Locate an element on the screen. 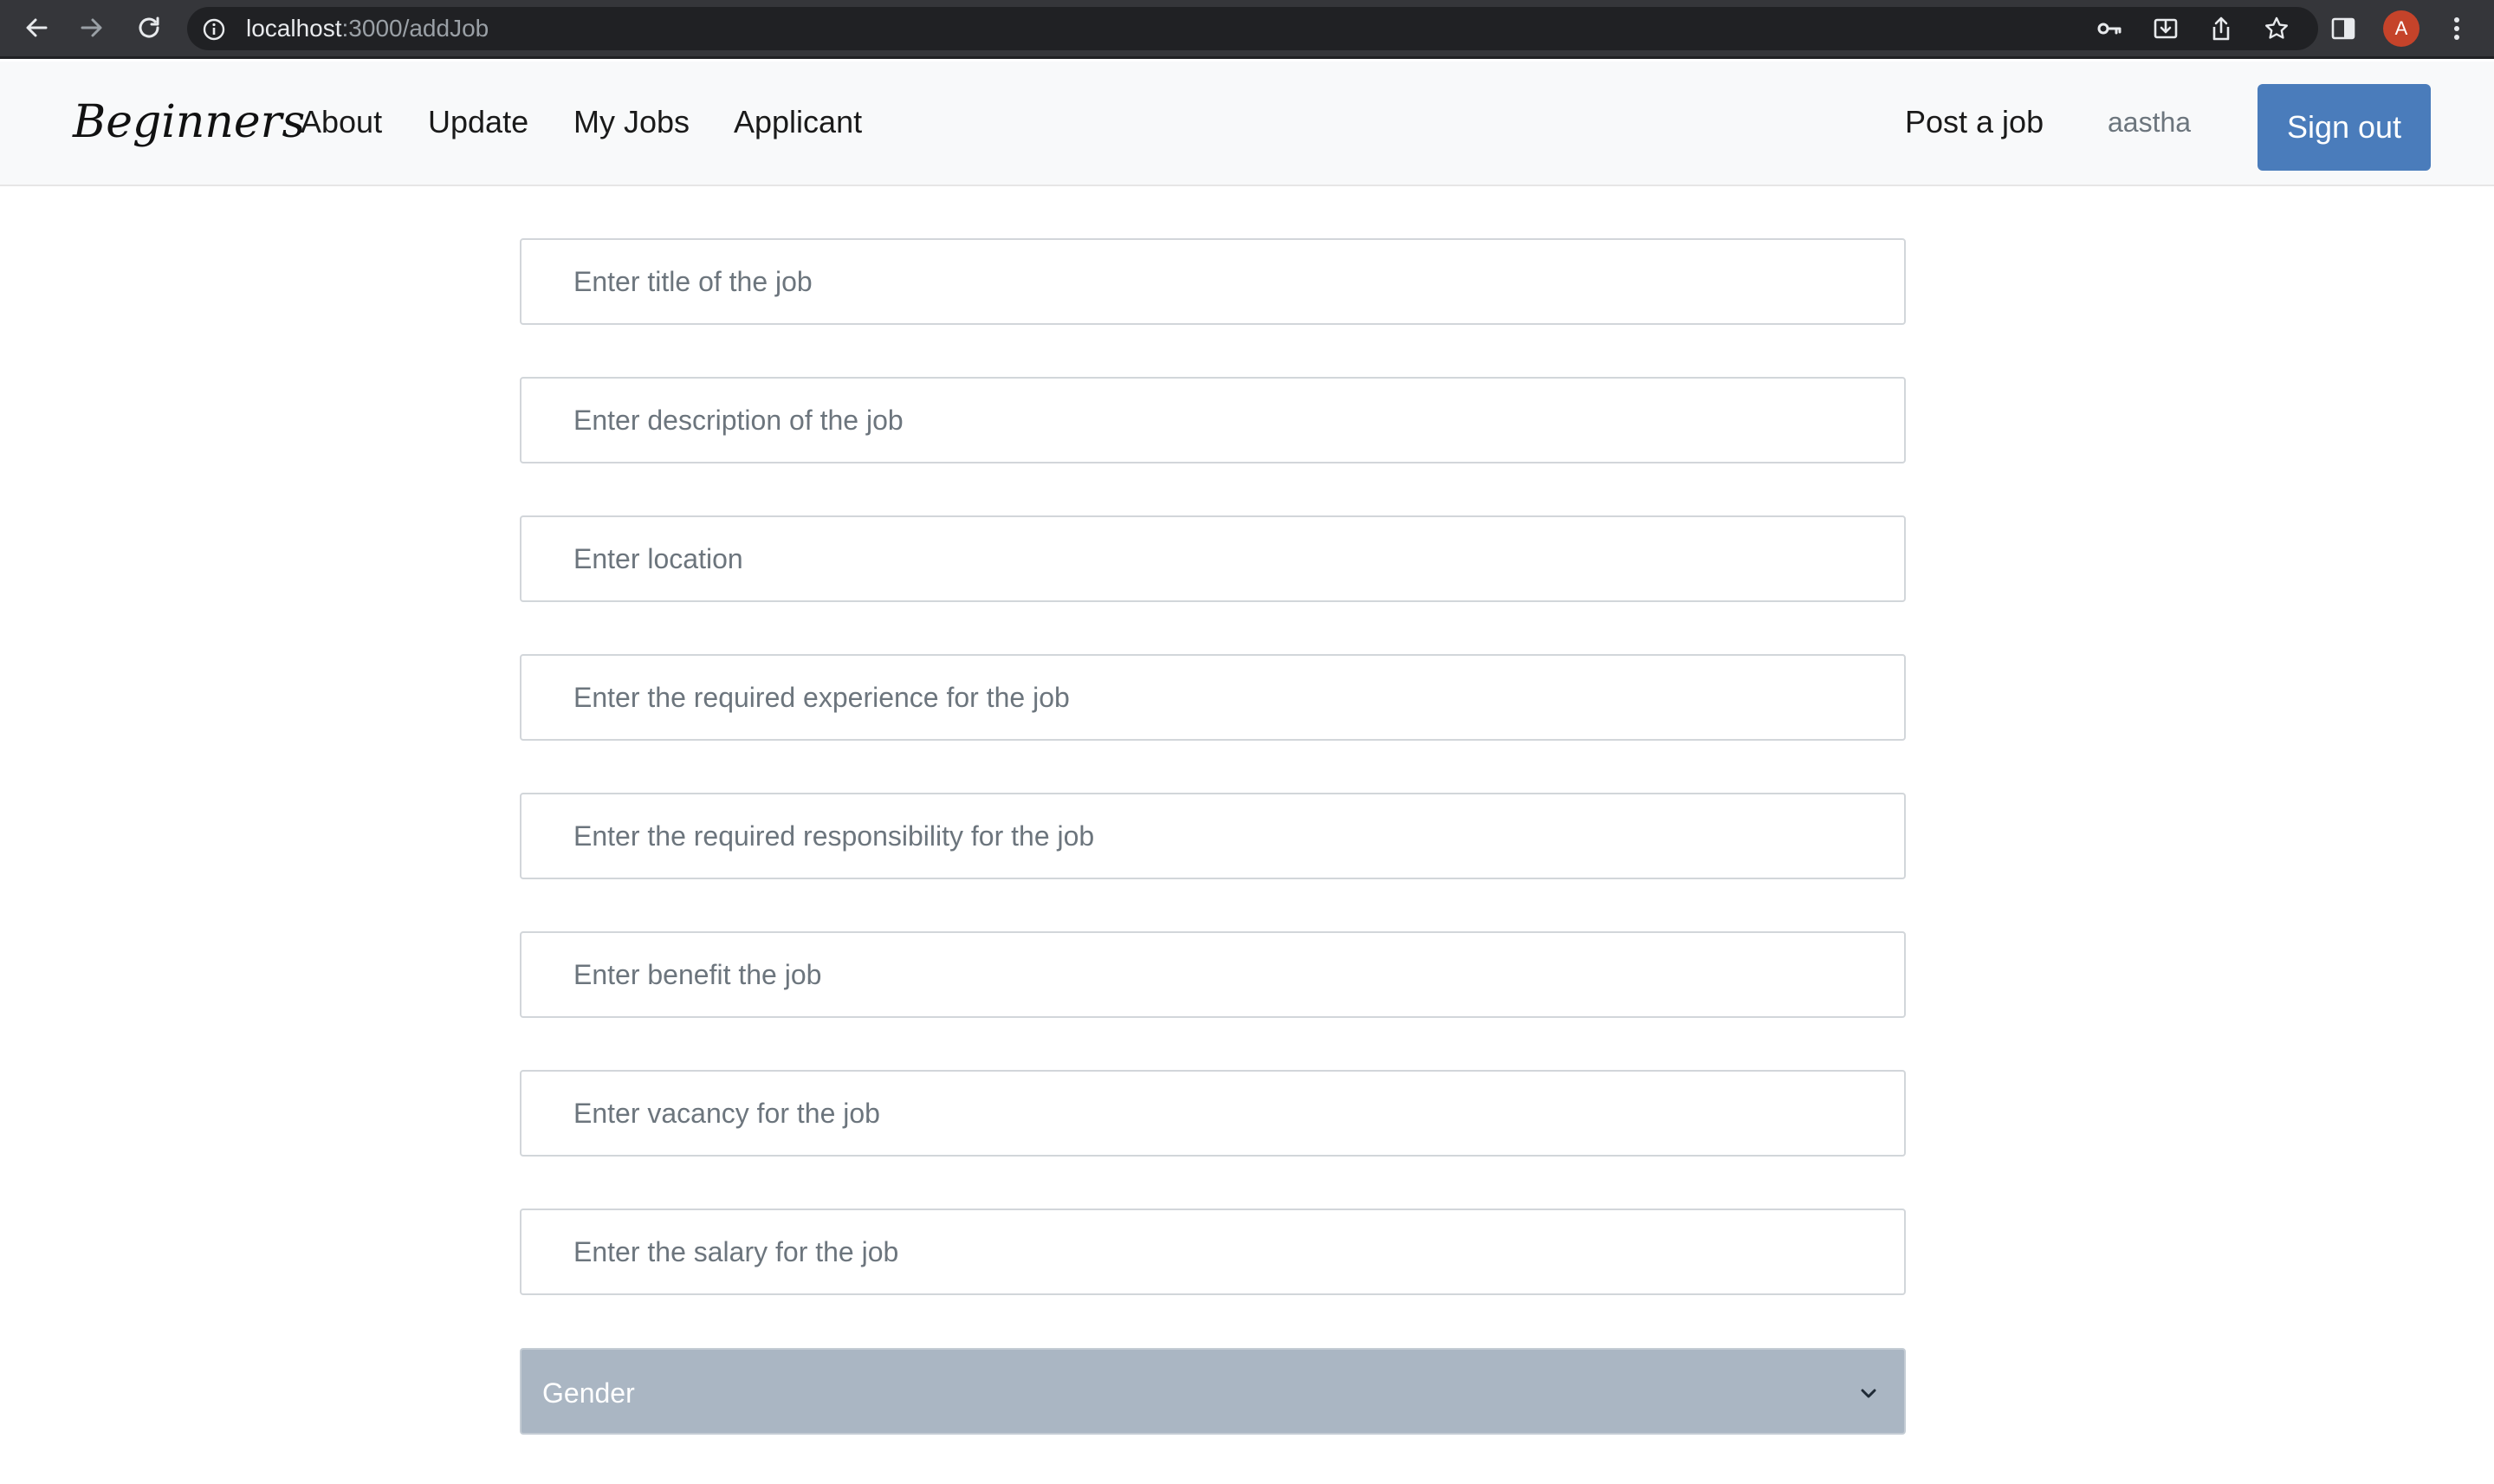 The width and height of the screenshot is (2494, 1484). job-experience-input is located at coordinates (1213, 697).